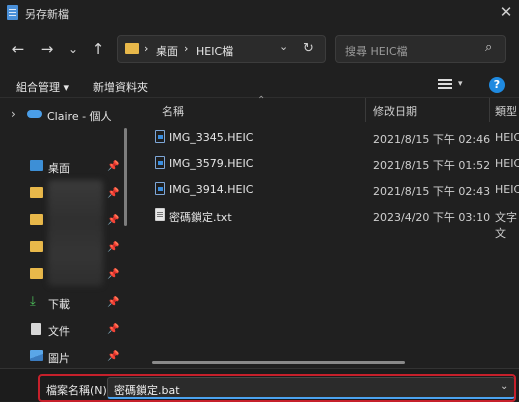  I want to click on file-name: IMG_3345.HEIC, so click(211, 137).